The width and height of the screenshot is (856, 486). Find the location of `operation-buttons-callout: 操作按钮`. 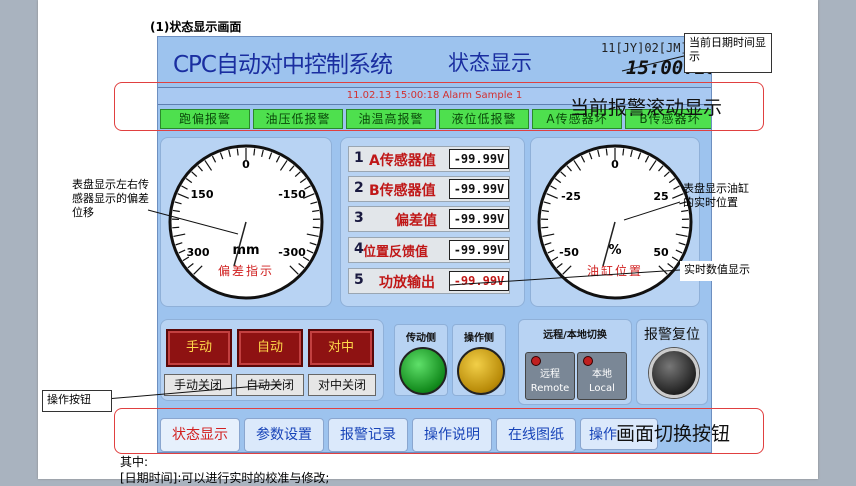

operation-buttons-callout: 操作按钮 is located at coordinates (77, 401).